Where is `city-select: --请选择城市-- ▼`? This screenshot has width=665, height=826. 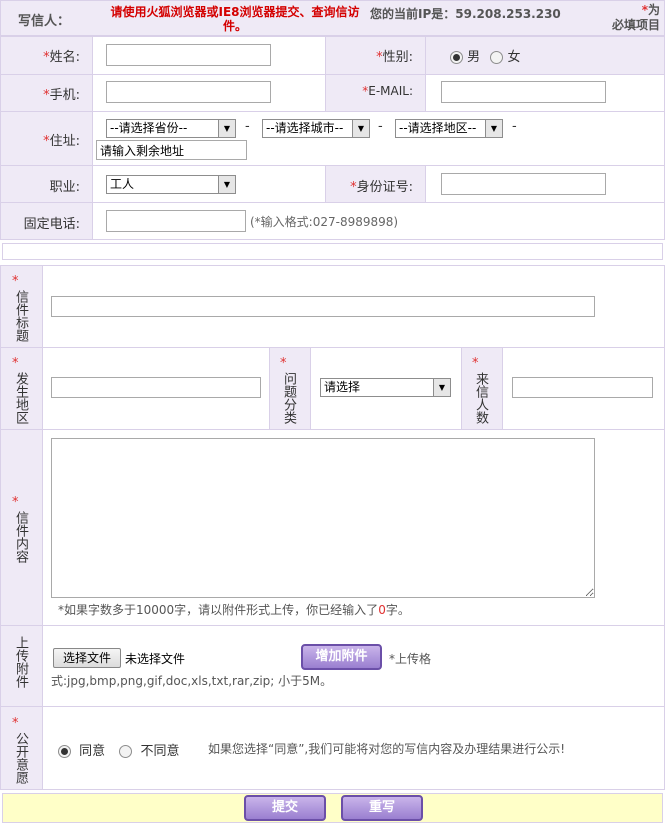 city-select: --请选择城市-- ▼ is located at coordinates (316, 128).